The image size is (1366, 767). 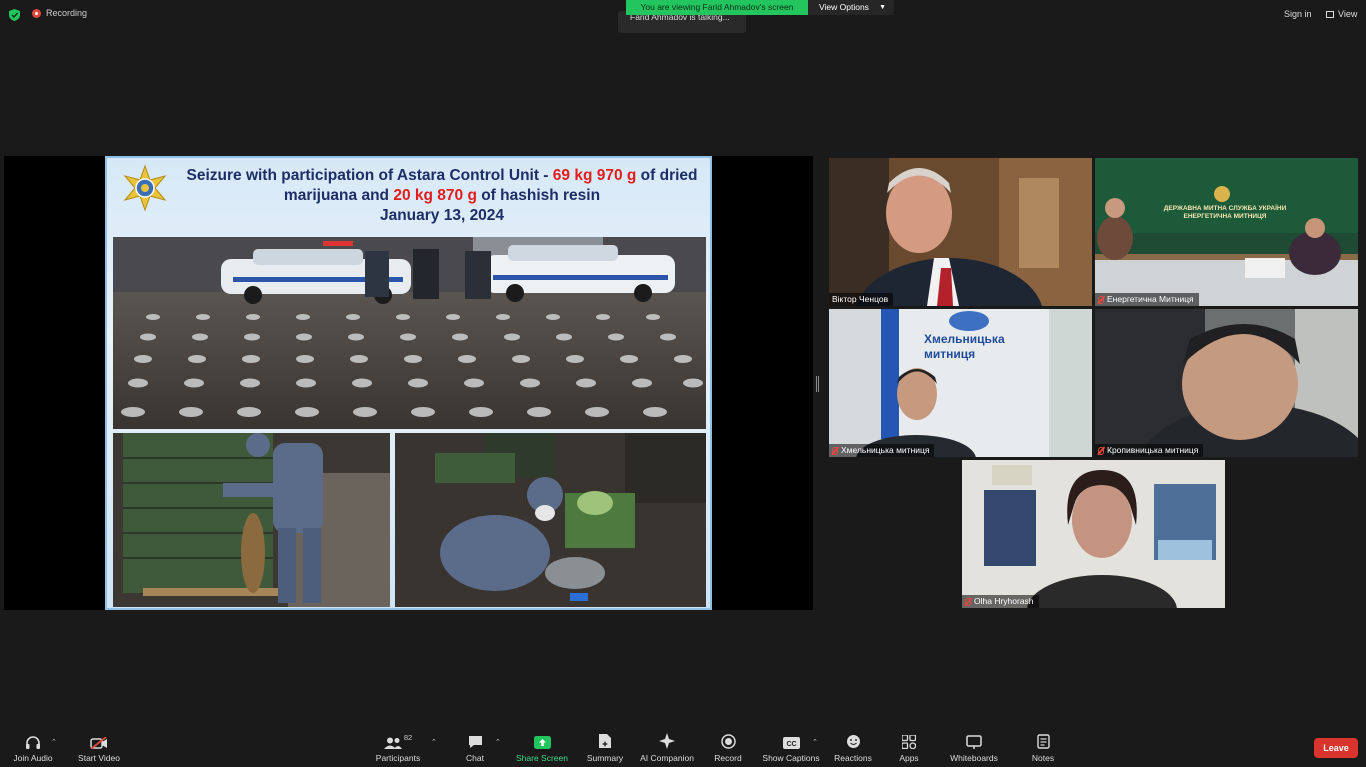 I want to click on captions-options-chevron-icon: ⌃, so click(x=815, y=742).